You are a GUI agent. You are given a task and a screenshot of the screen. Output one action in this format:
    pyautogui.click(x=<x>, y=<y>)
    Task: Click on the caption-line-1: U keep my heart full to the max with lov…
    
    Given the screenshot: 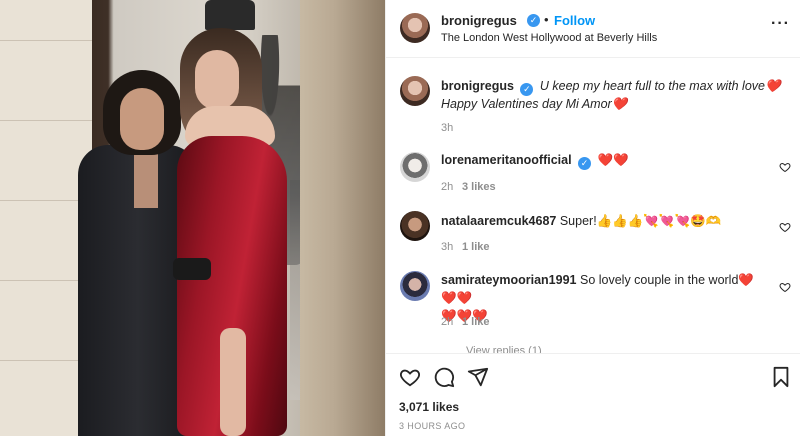 What is the action you would take?
    pyautogui.click(x=660, y=86)
    